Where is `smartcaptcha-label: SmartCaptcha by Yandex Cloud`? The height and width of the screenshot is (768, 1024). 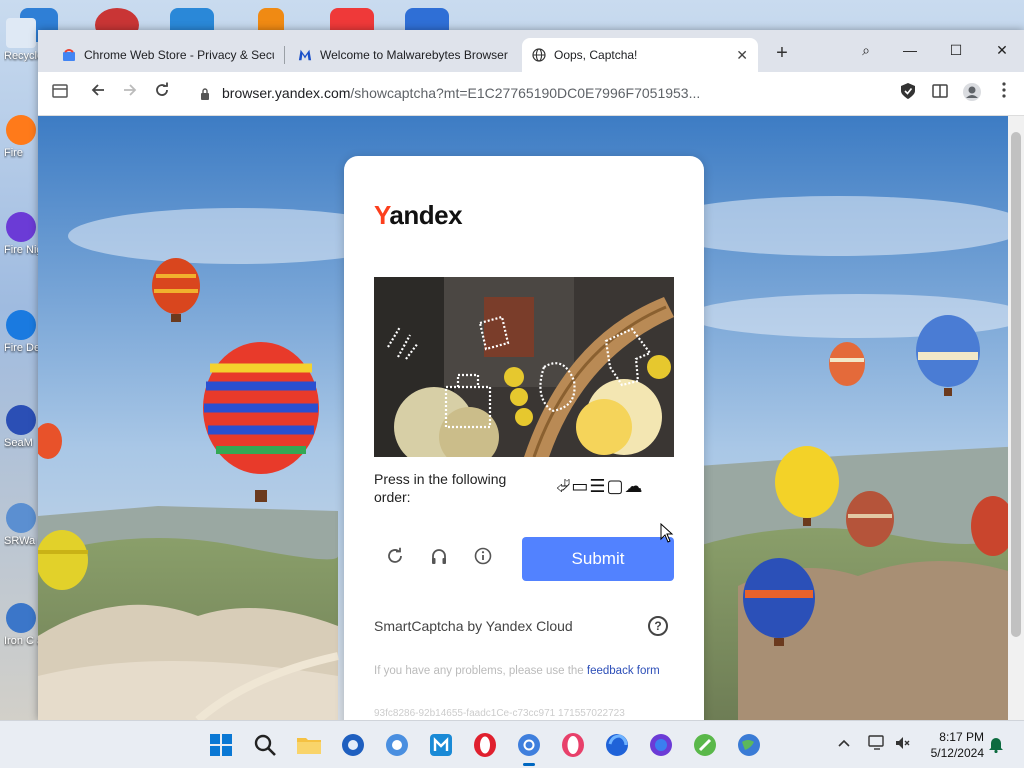 smartcaptcha-label: SmartCaptcha by Yandex Cloud is located at coordinates (473, 626).